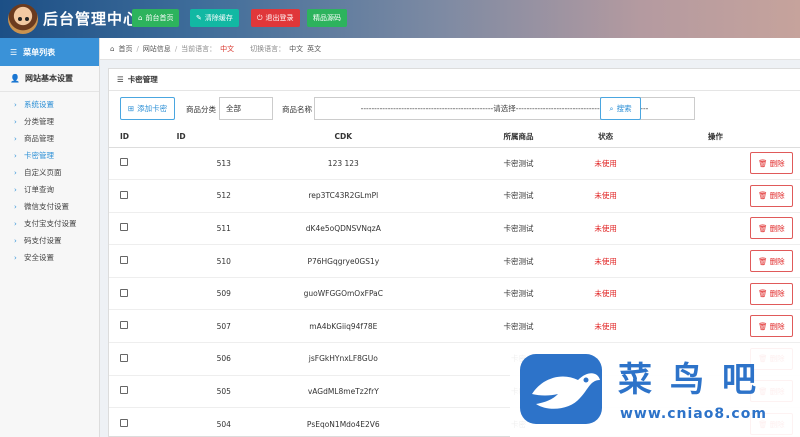 Image resolution: width=800 pixels, height=437 pixels. What do you see at coordinates (201, 109) in the screenshot?
I see `category-label: 商品分类` at bounding box center [201, 109].